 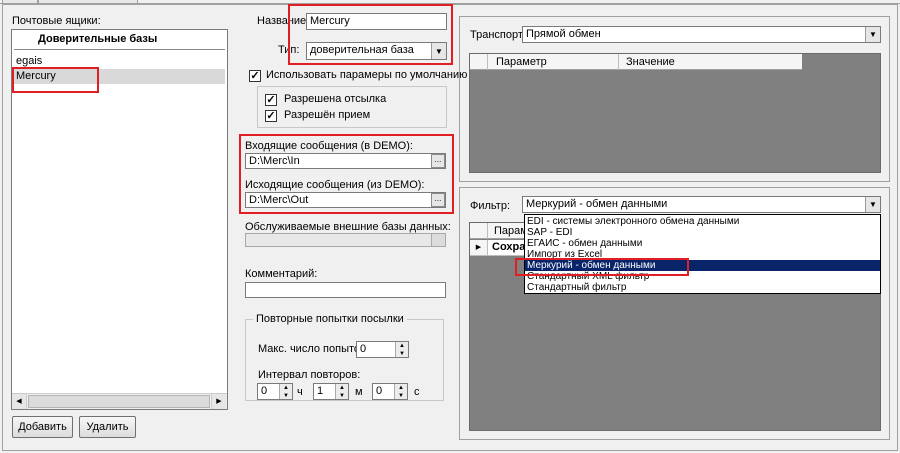 I want to click on allow-send-checkbox: ✓, so click(x=271, y=100).